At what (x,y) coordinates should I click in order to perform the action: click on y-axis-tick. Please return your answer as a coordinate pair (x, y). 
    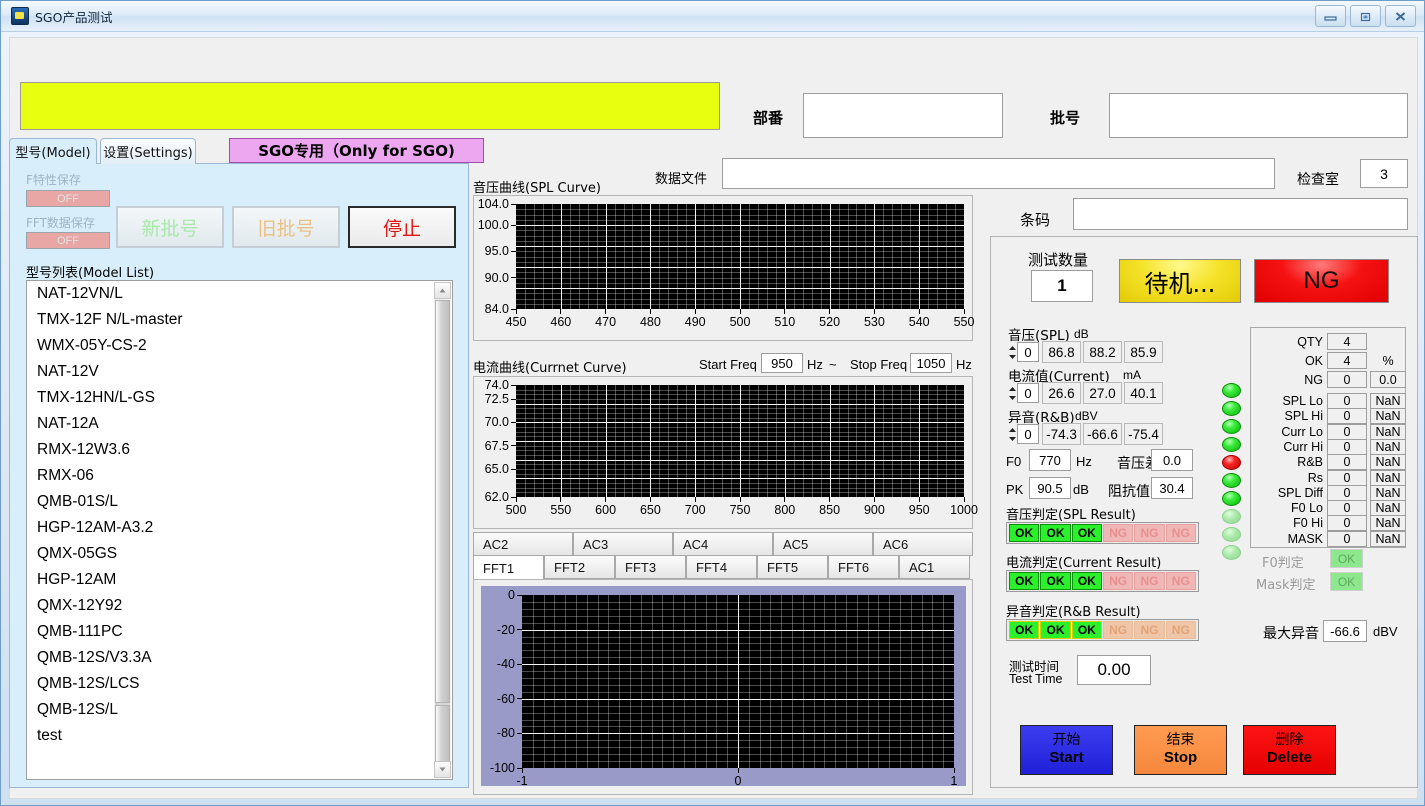
    Looking at the image, I should click on (513, 204).